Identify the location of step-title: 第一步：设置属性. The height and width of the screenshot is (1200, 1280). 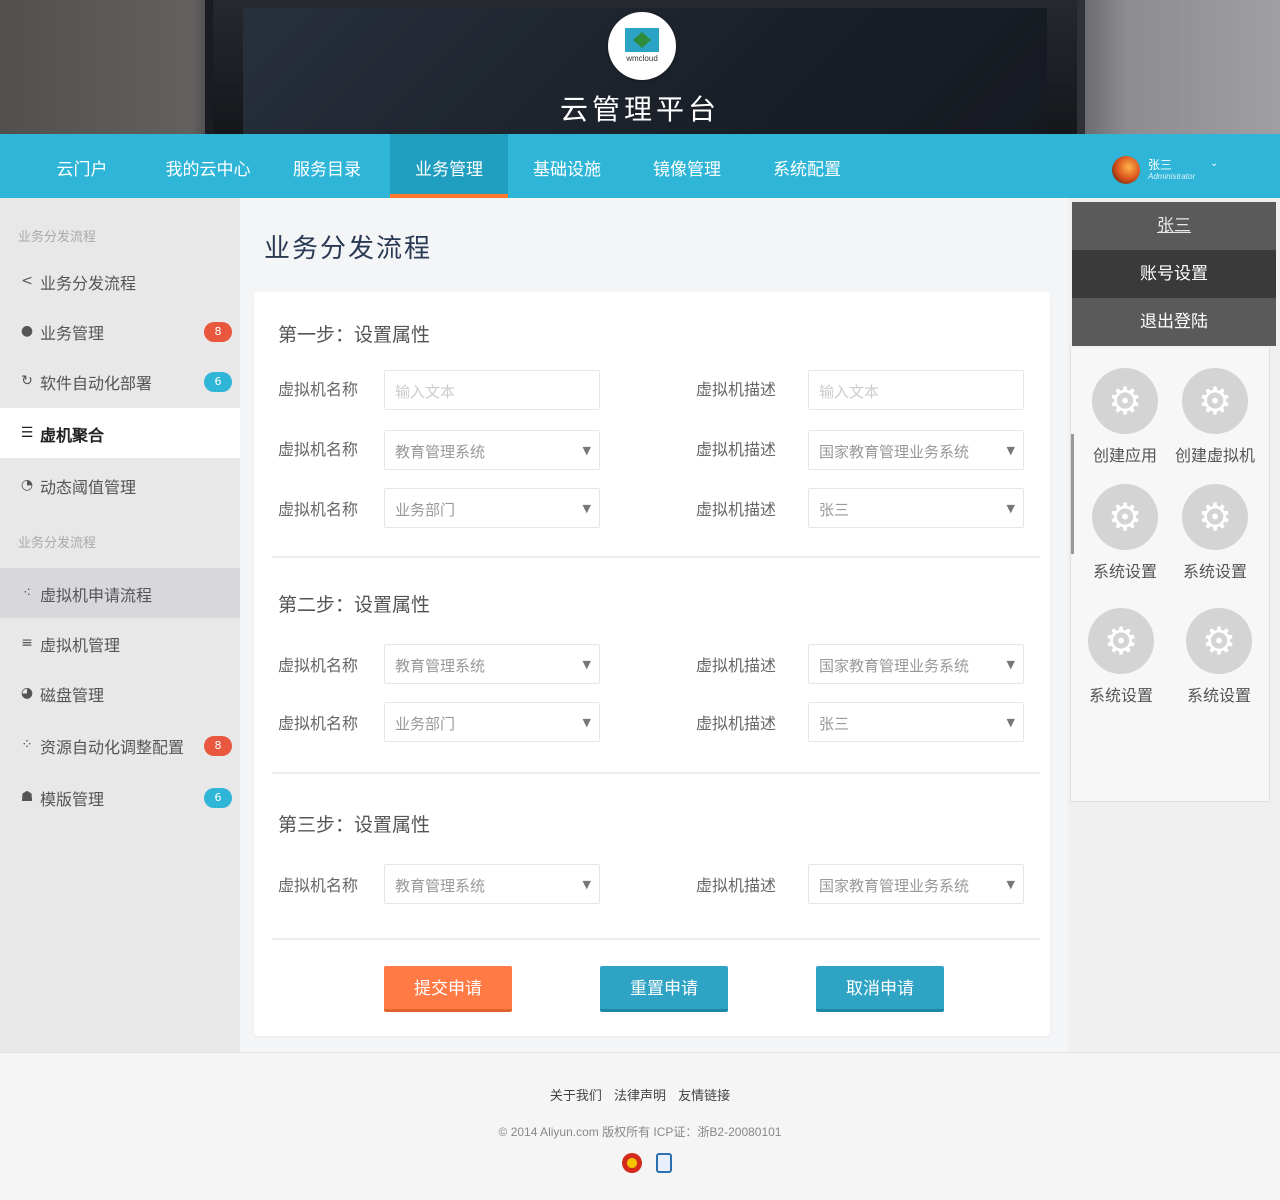
(354, 335).